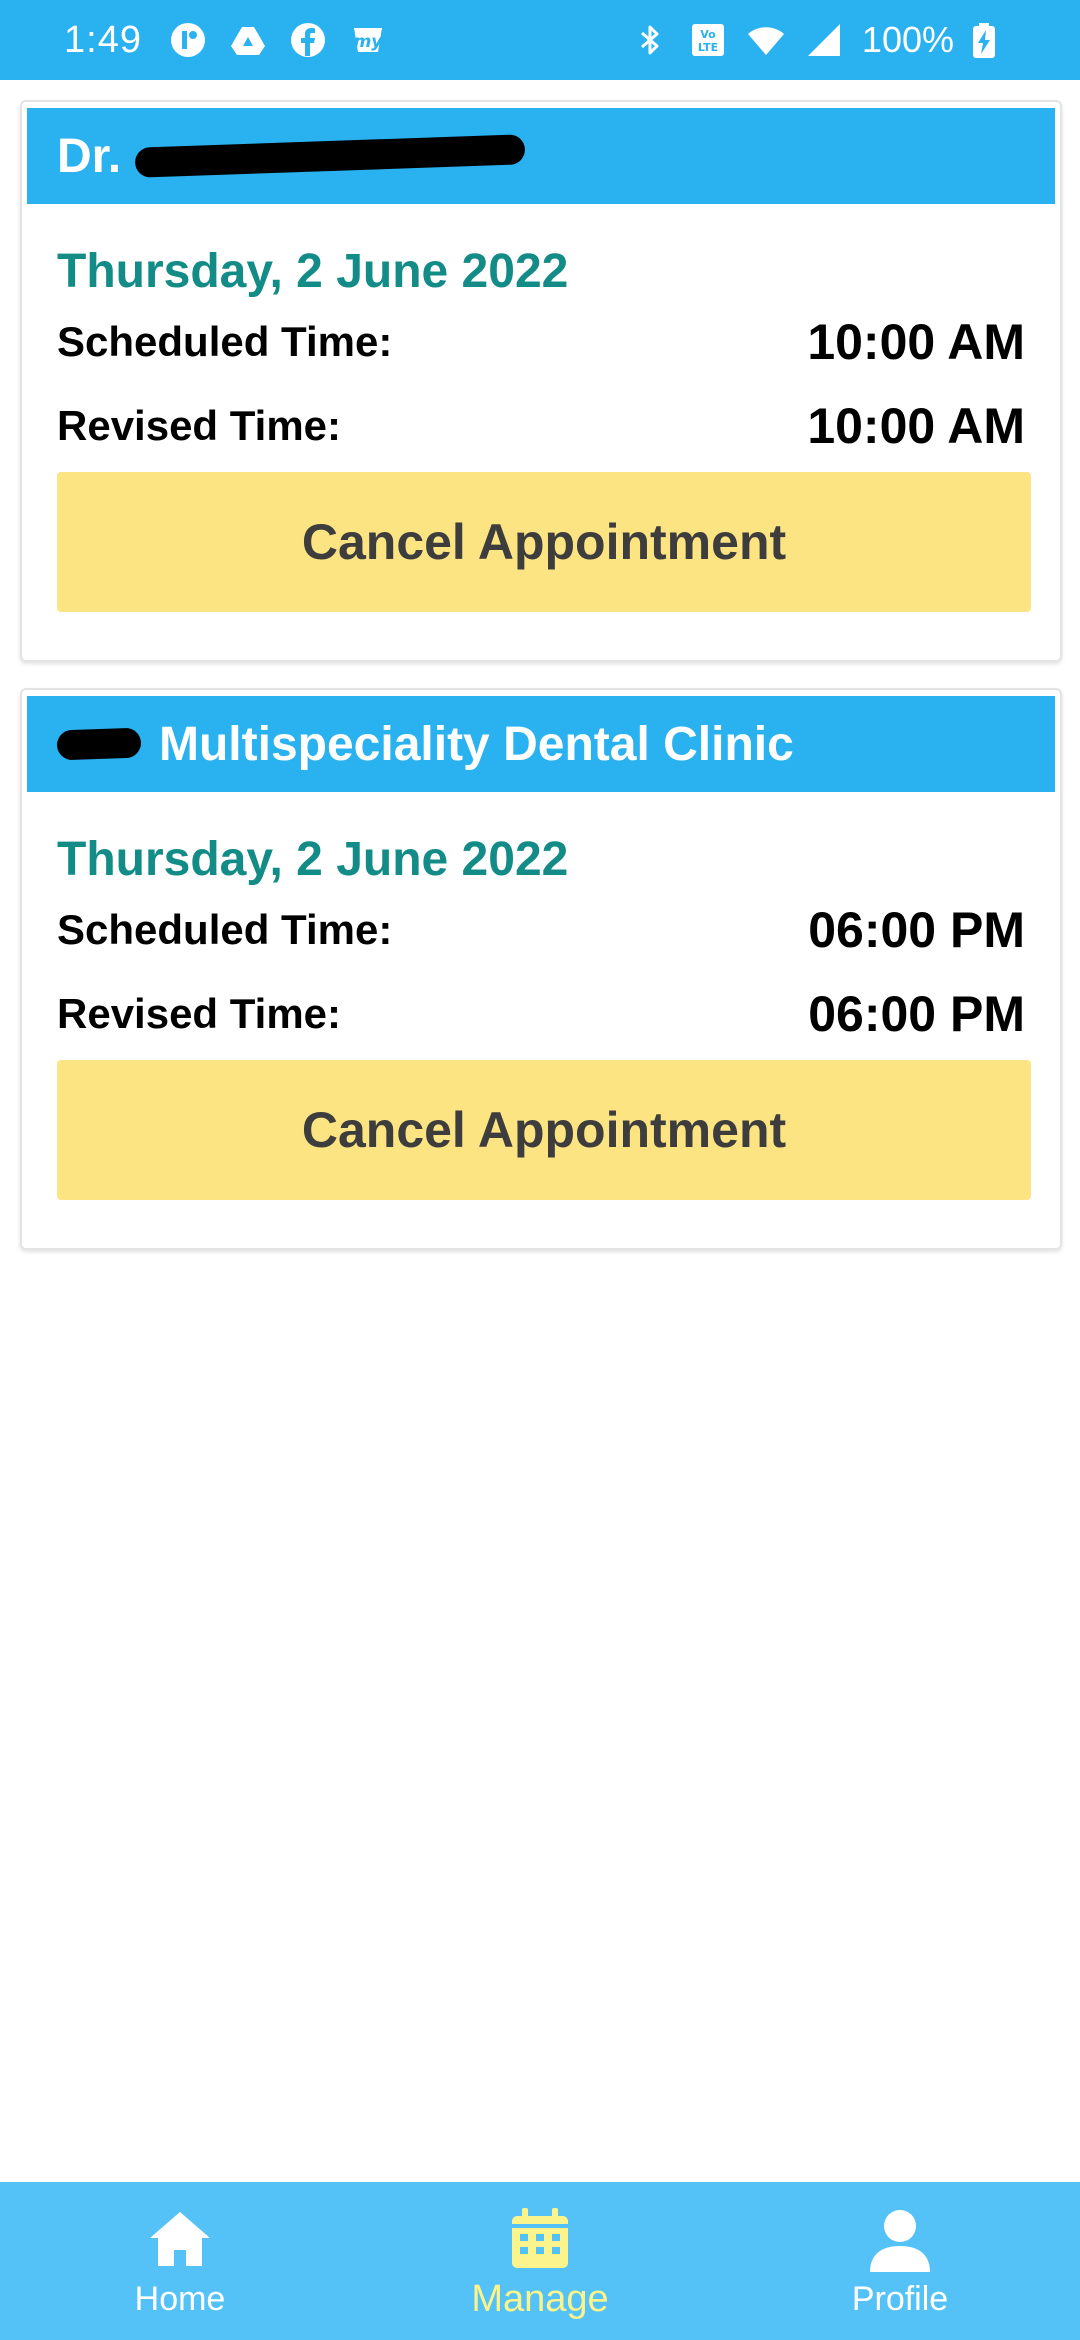 This screenshot has width=1080, height=2340. I want to click on revised-time-row: Revised Time: 10:00 AM, so click(541, 426).